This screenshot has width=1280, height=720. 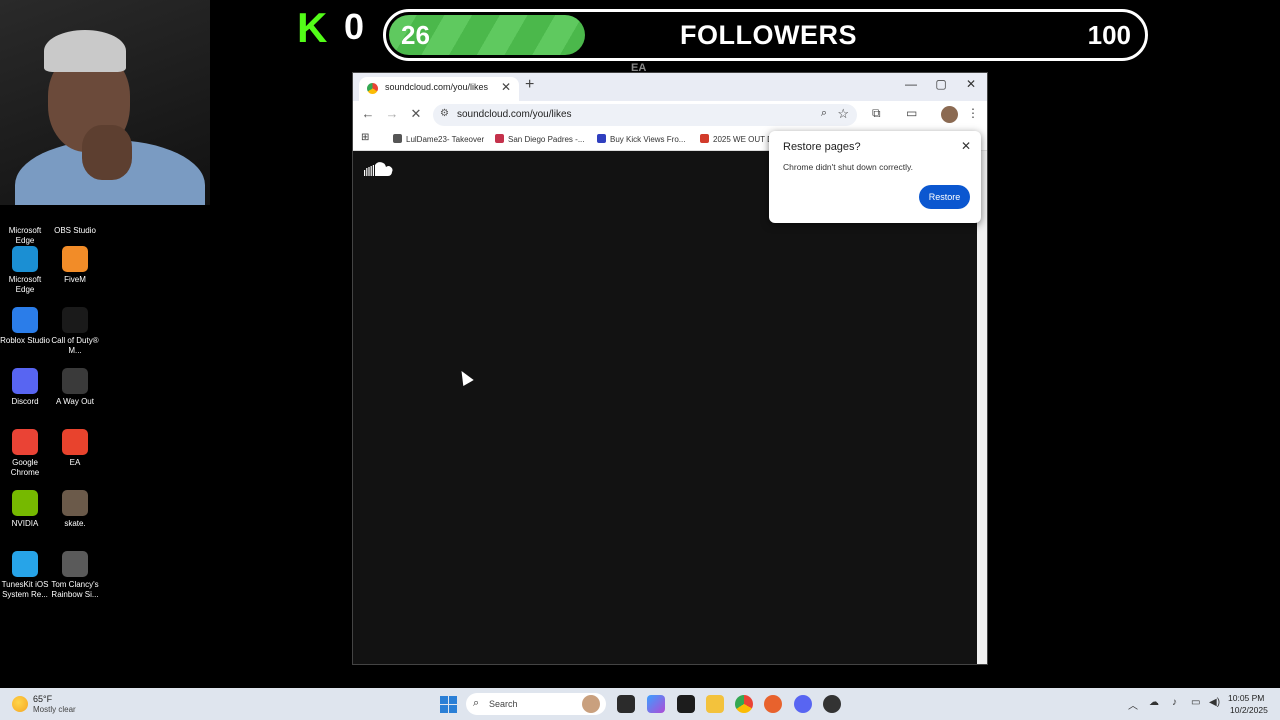 What do you see at coordinates (105, 102) in the screenshot?
I see `webcam-overlay` at bounding box center [105, 102].